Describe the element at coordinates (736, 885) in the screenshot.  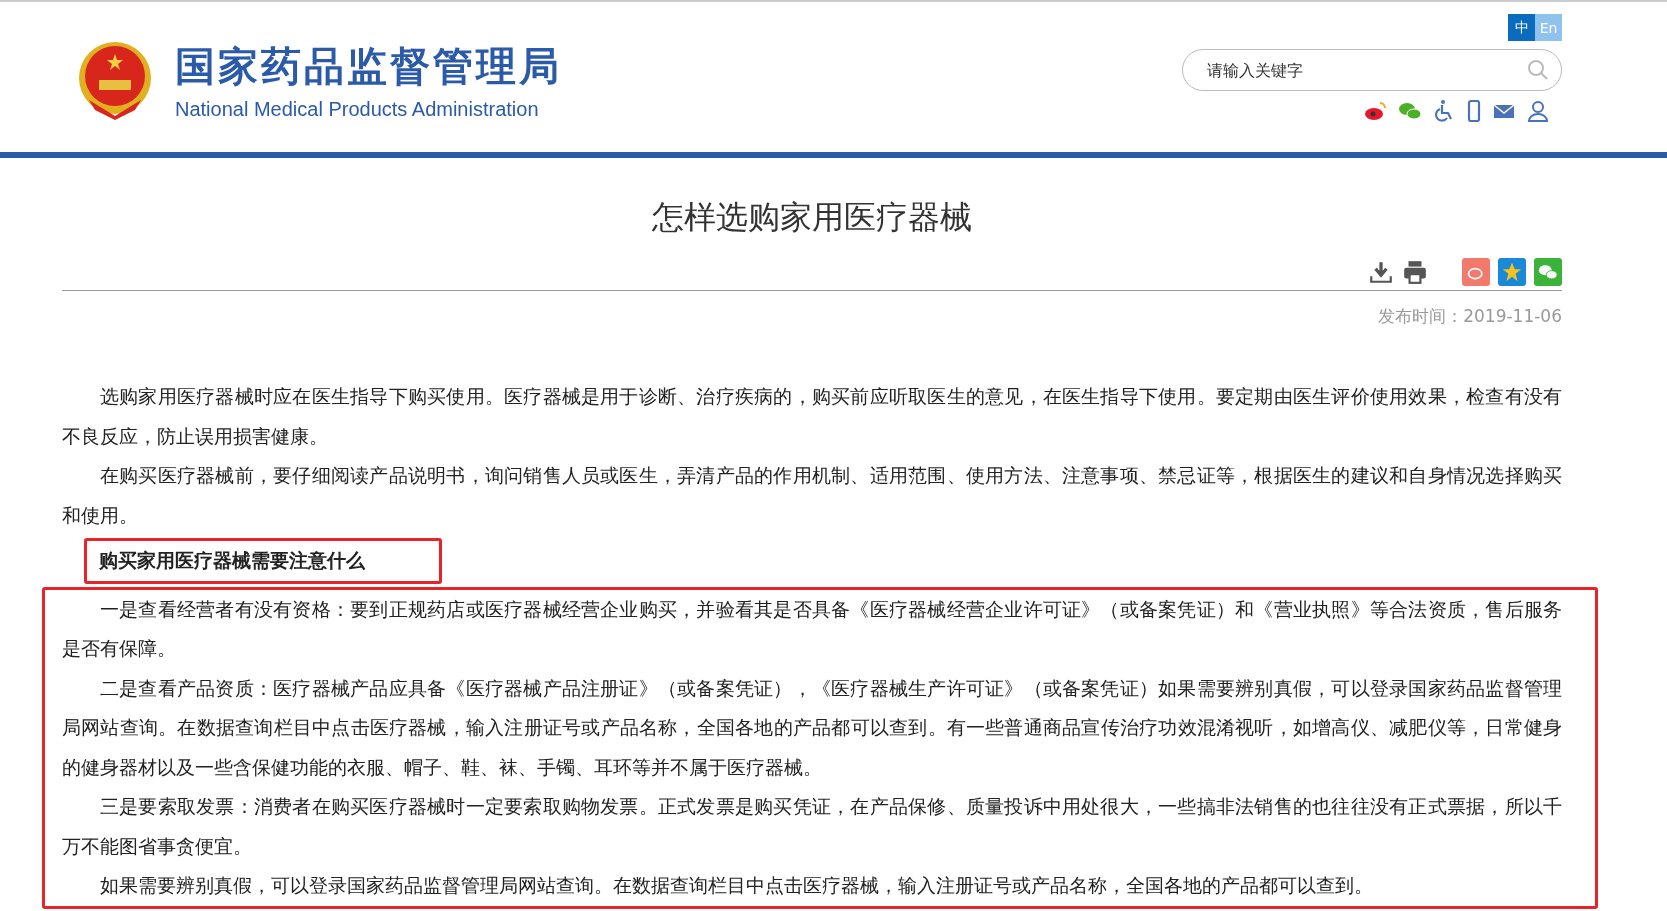
I see `paragraph: 如果需要辨别真假，可以登录国家药品监督管理局网站查询。在数据查询栏目中点击医疗器械，输入注册证号或产品名称，全国各地的产品都可以查到。` at that location.